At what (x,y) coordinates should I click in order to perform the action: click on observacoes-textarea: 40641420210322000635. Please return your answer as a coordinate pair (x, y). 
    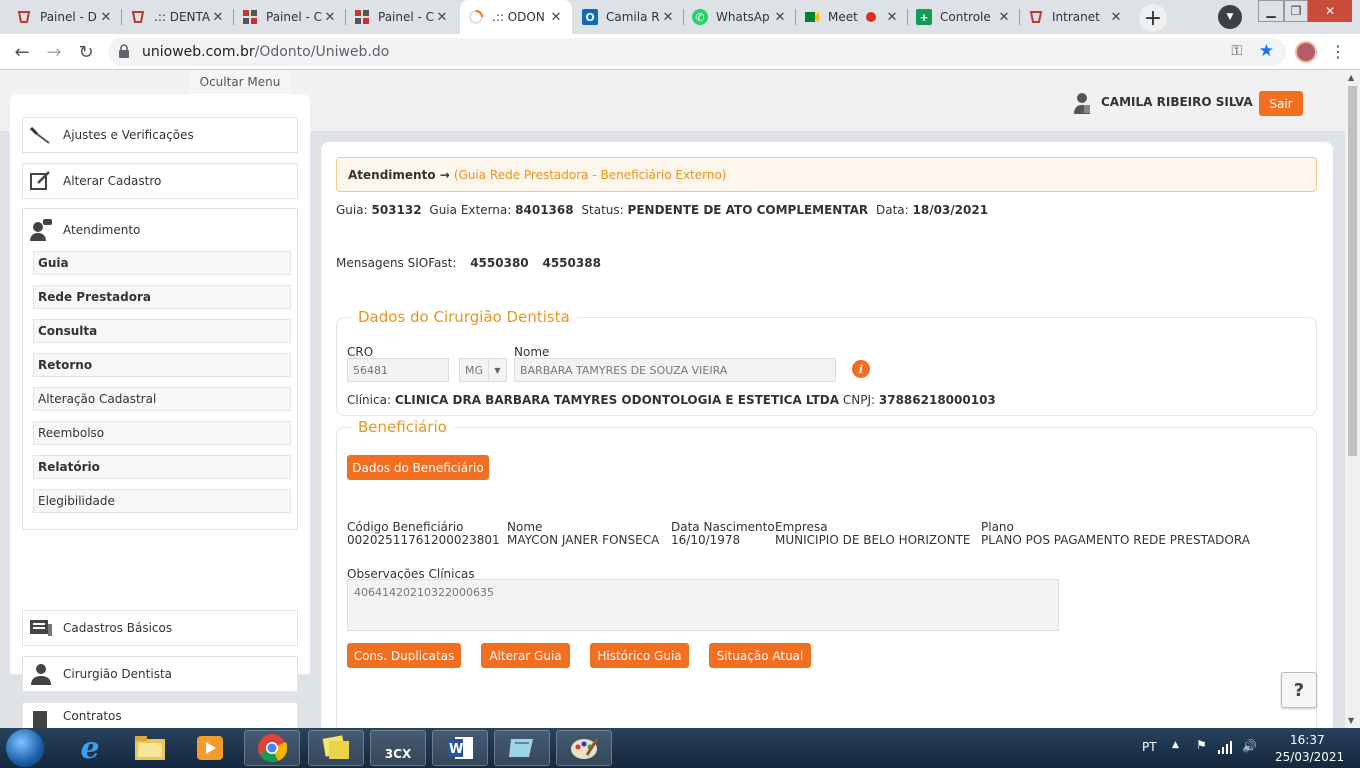
    Looking at the image, I should click on (703, 605).